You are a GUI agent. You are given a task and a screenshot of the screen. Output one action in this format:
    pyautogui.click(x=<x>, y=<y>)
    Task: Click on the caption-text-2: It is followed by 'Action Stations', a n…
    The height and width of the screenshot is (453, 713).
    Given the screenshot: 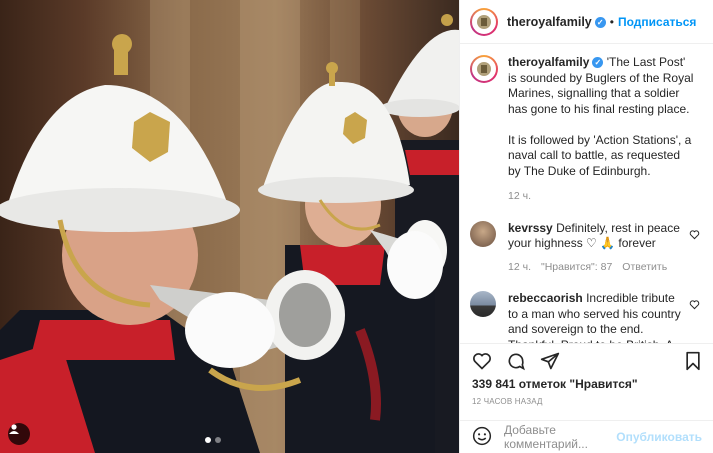 What is the action you would take?
    pyautogui.click(x=600, y=155)
    